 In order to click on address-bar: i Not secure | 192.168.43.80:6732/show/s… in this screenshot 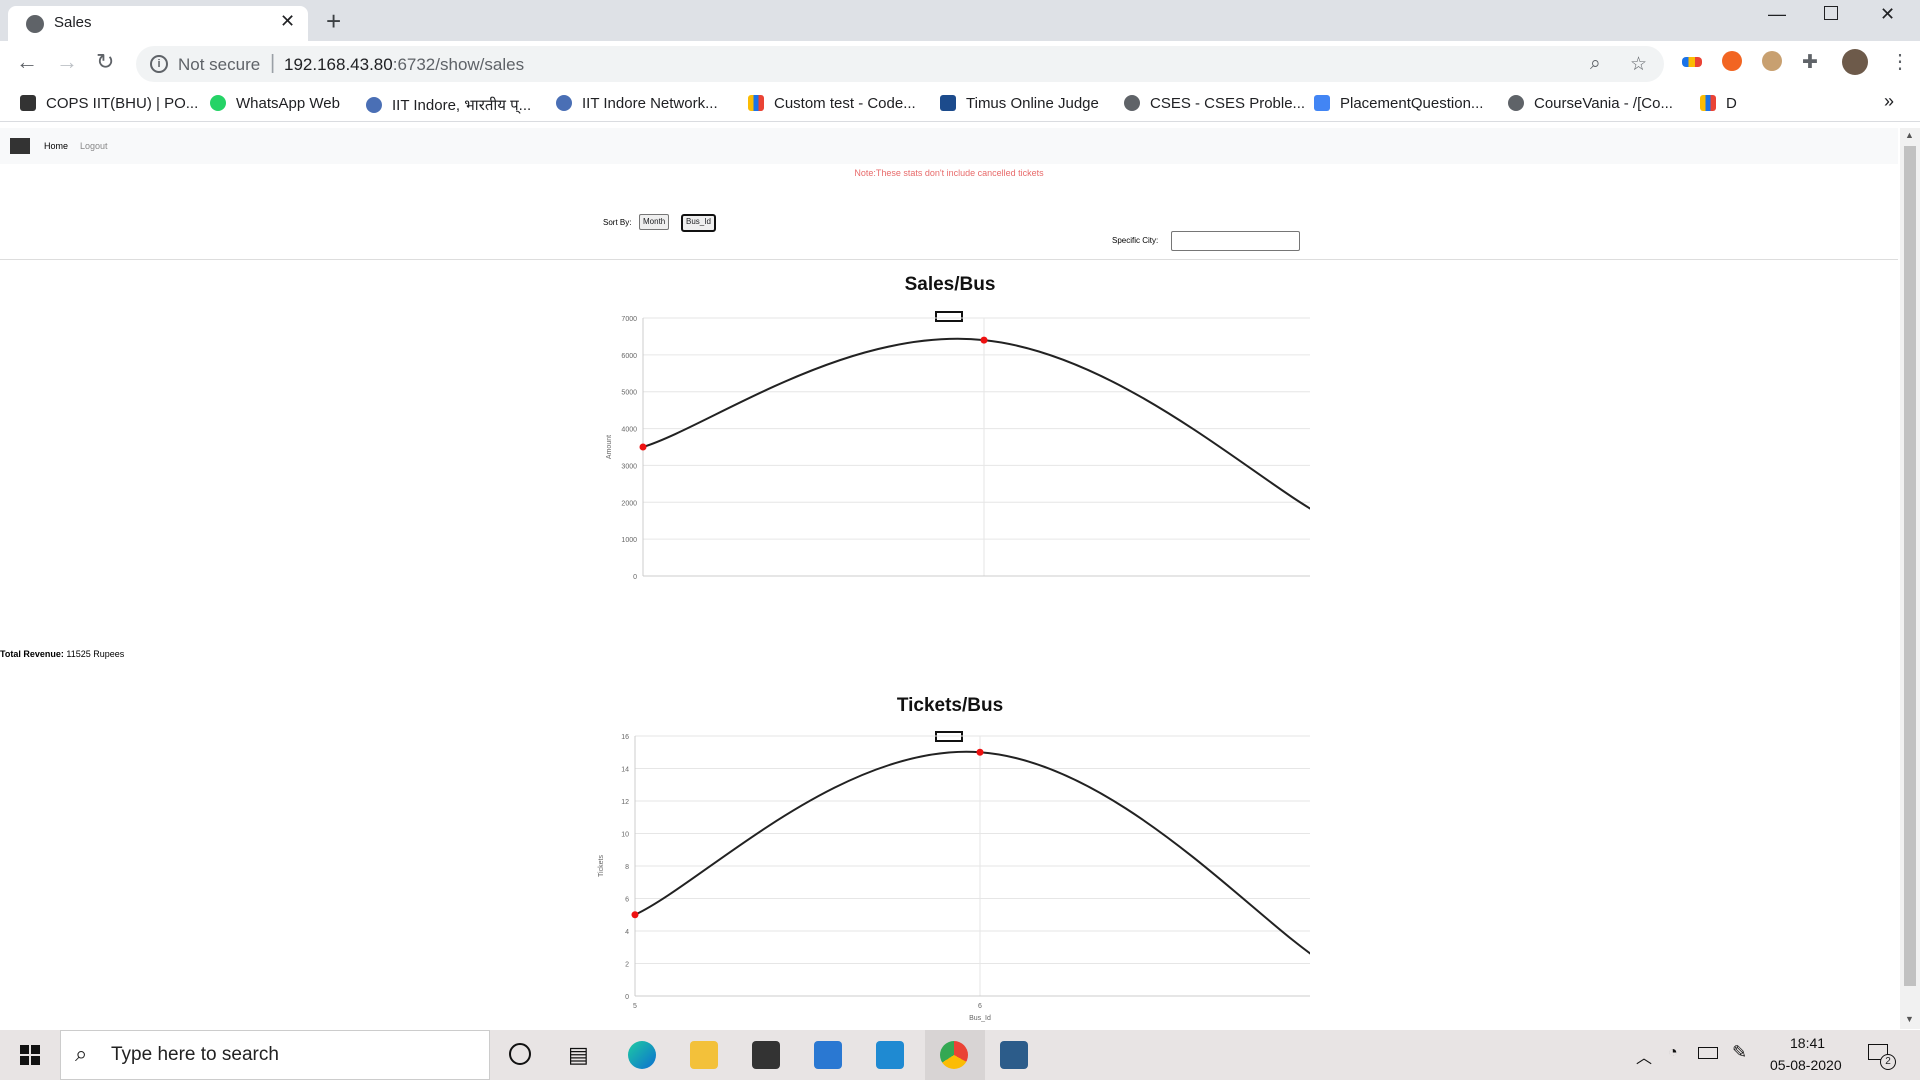, I will do `click(900, 64)`.